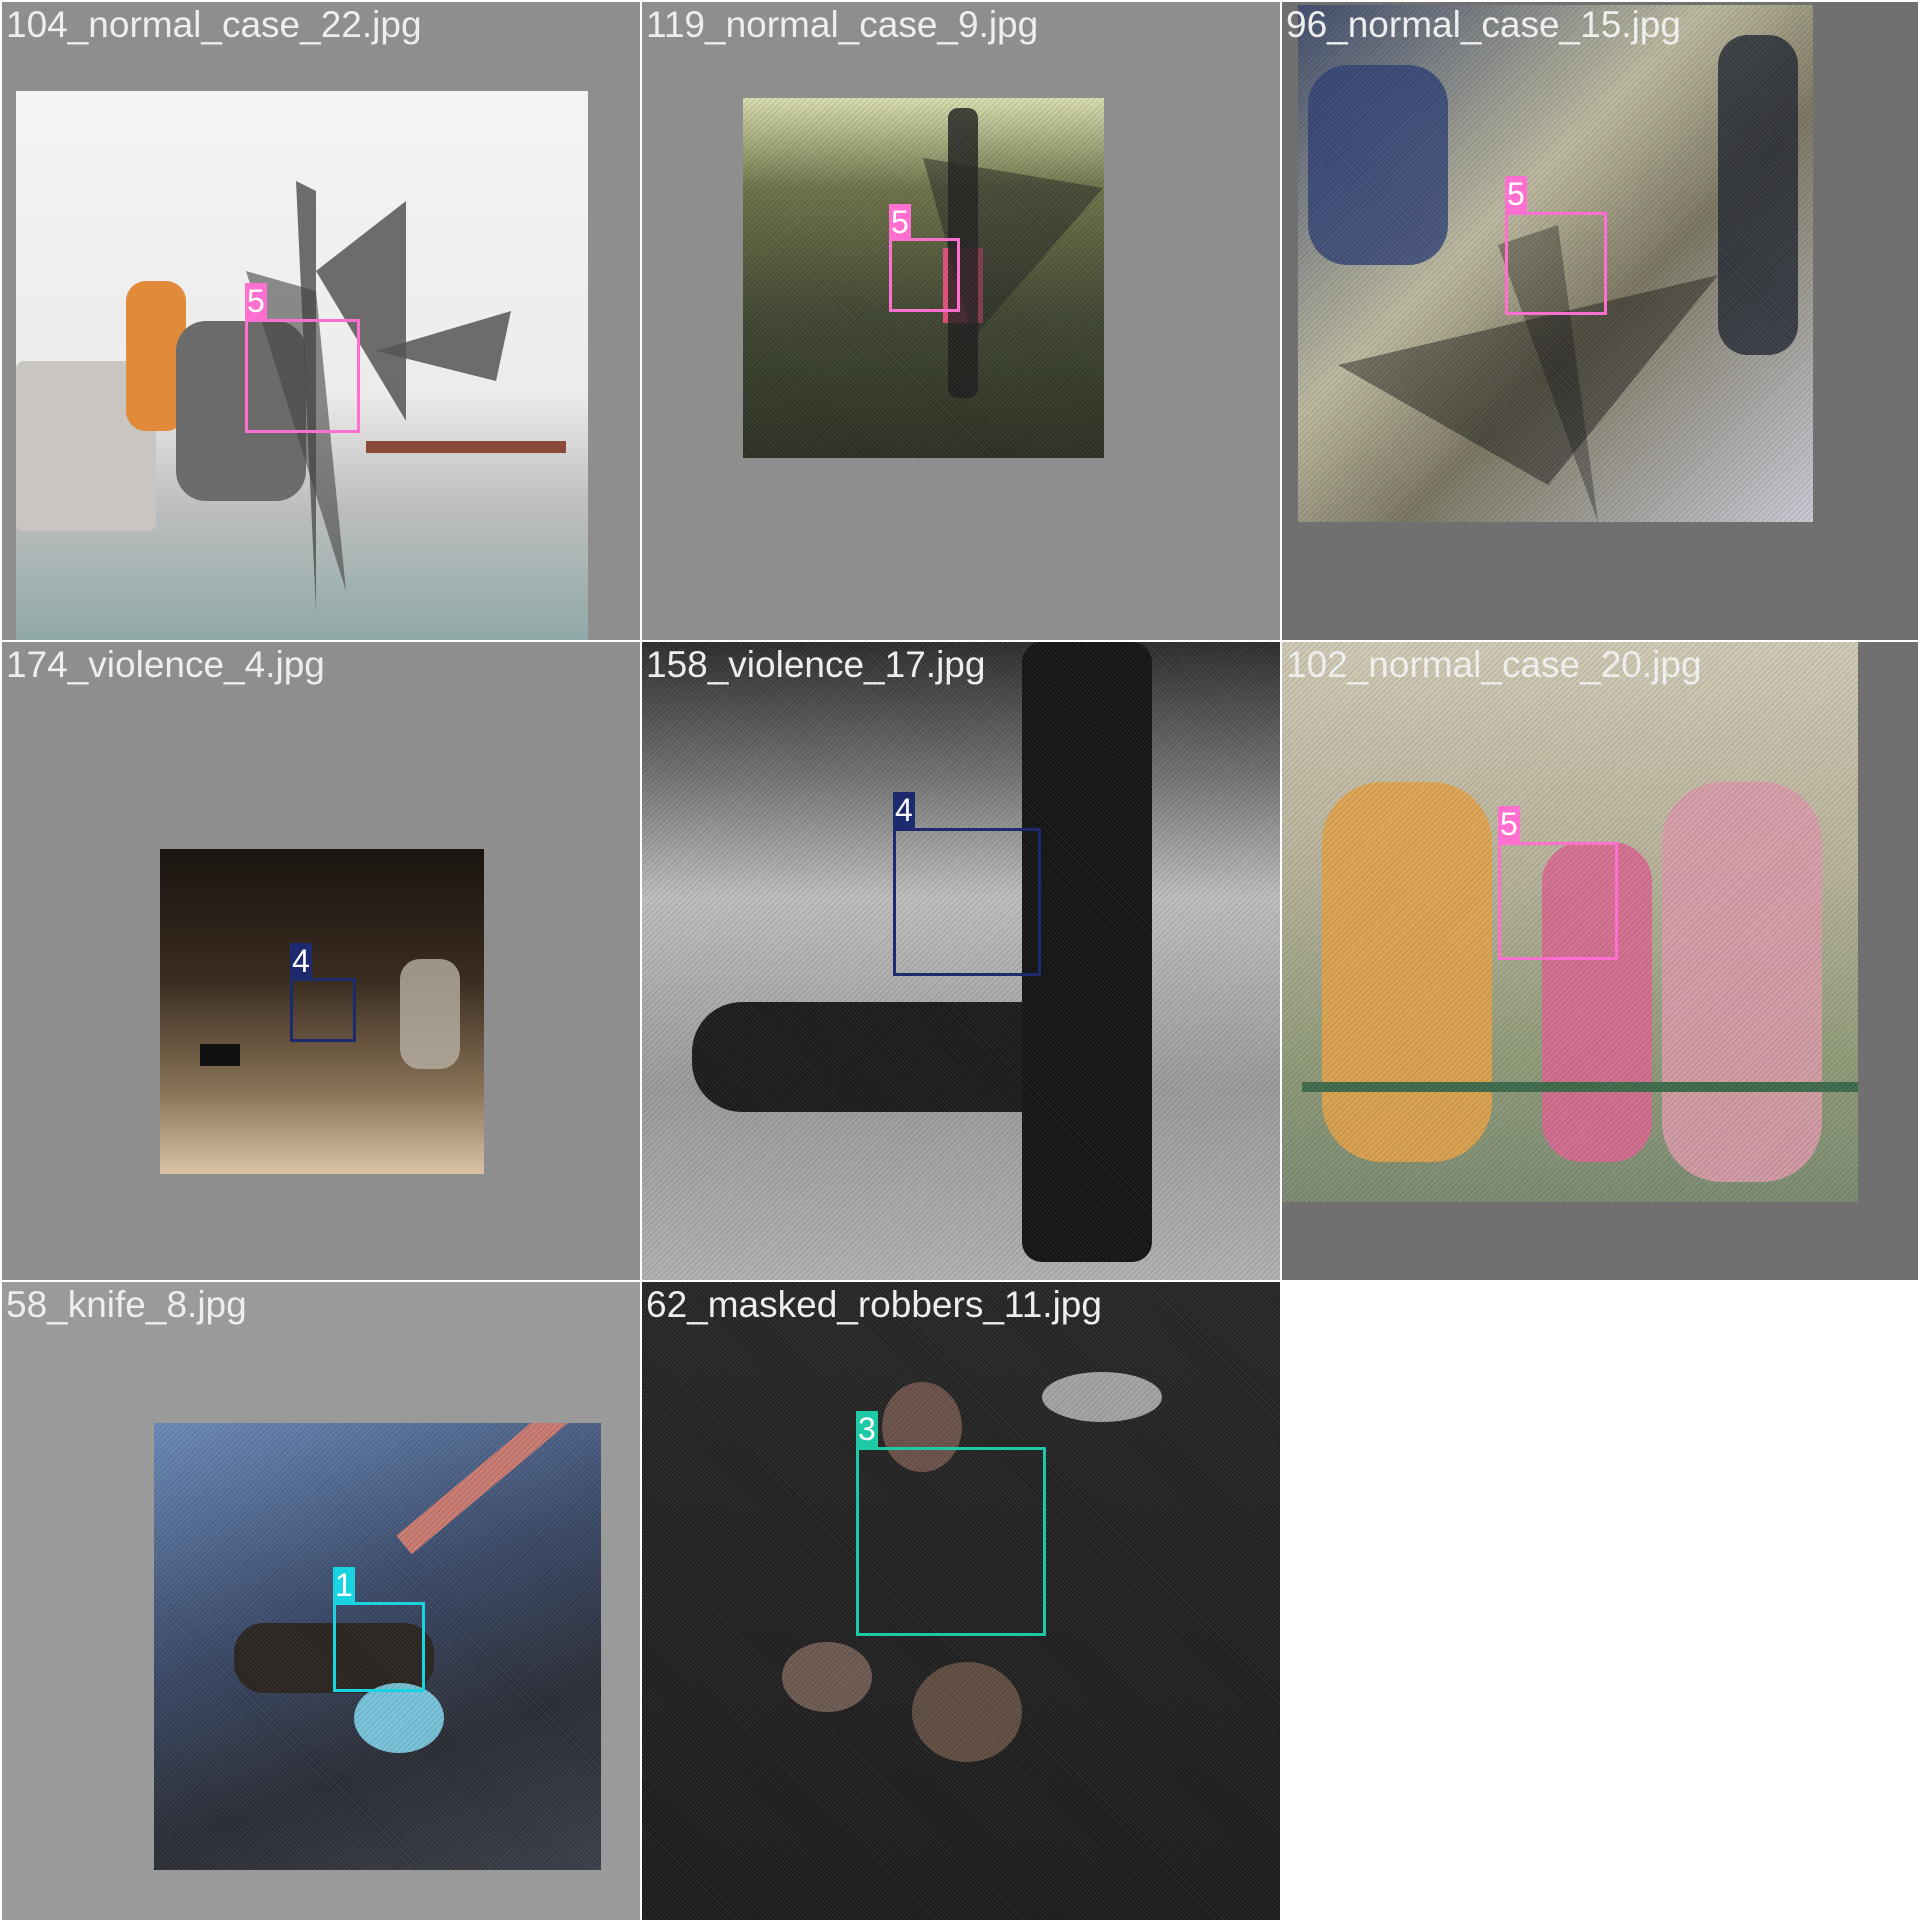  I want to click on filename-label: 158_violence_17.jpg, so click(816, 664).